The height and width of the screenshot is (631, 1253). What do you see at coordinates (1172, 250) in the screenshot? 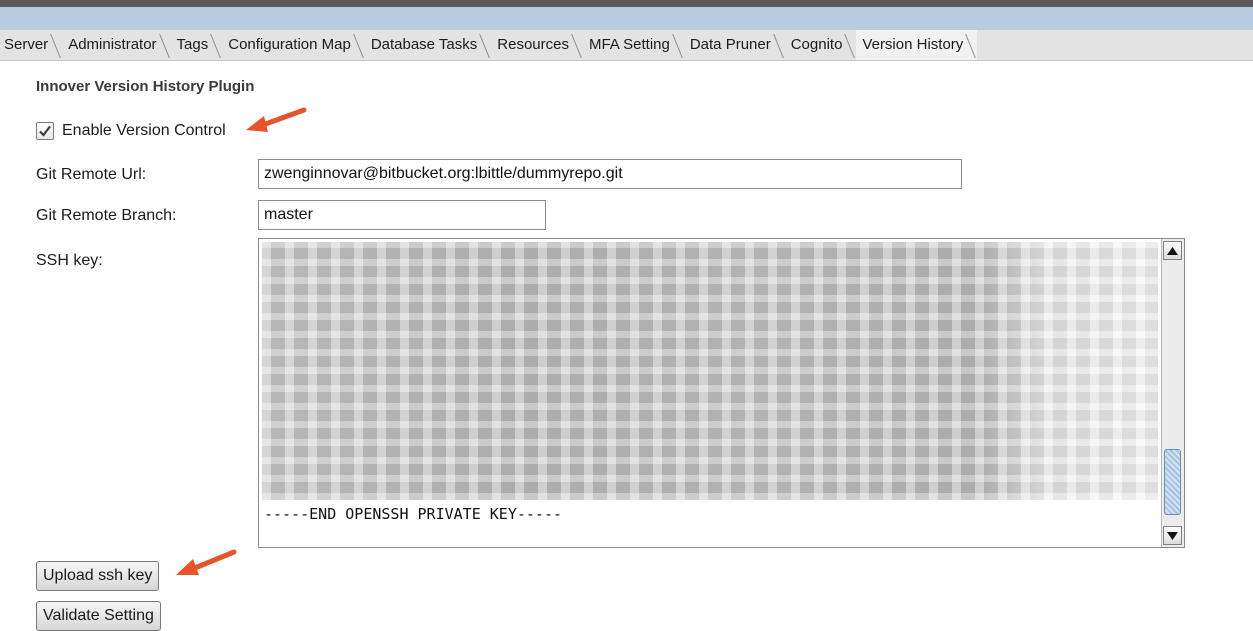
I see `scroll-up-arrow-icon` at bounding box center [1172, 250].